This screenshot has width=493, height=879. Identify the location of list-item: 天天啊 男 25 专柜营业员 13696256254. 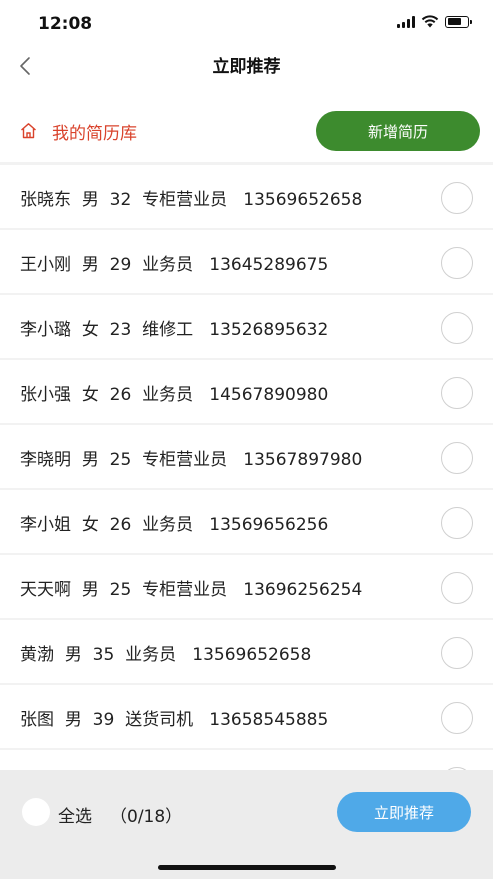
(246, 586).